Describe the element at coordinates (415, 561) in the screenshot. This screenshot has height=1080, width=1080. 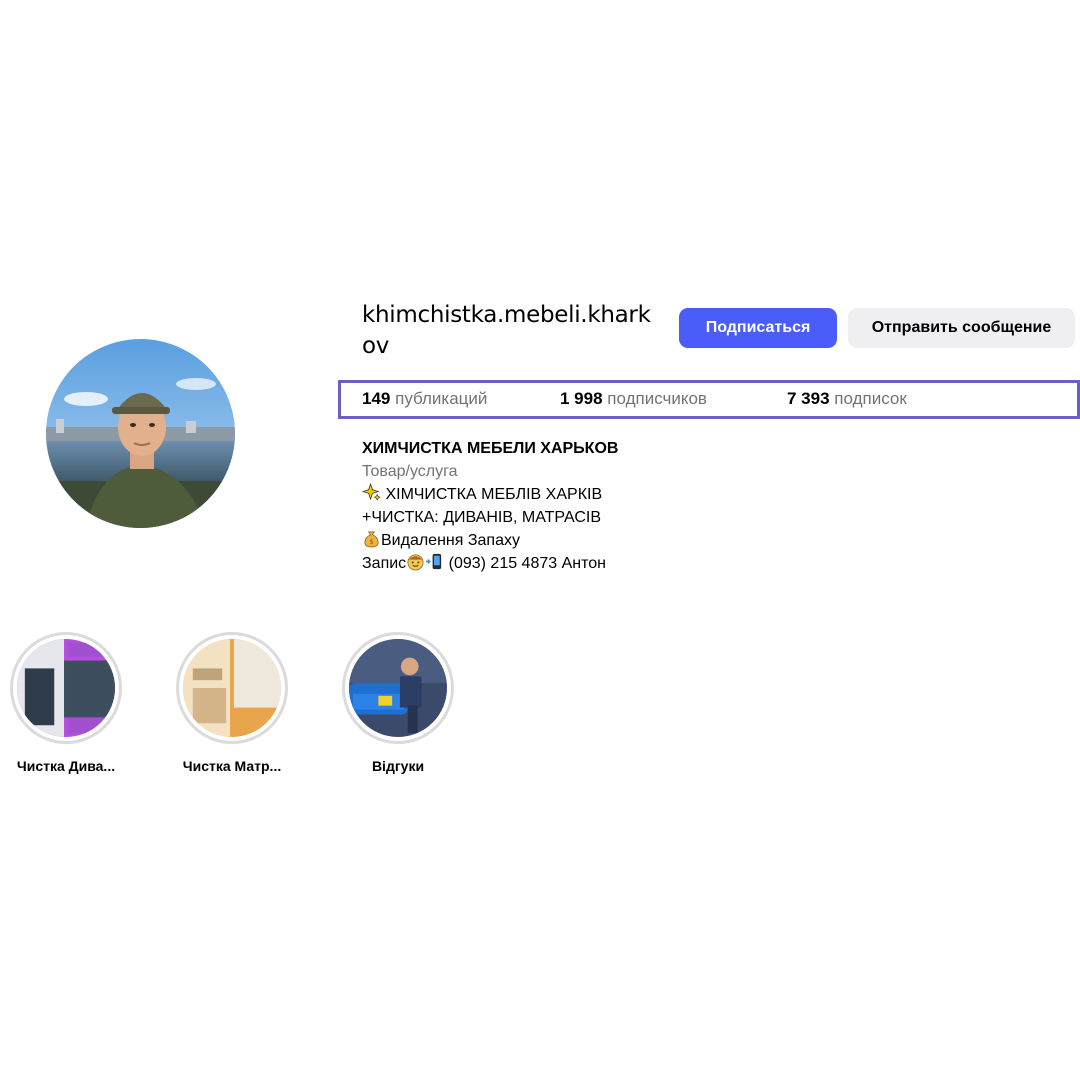
I see `face-icon` at that location.